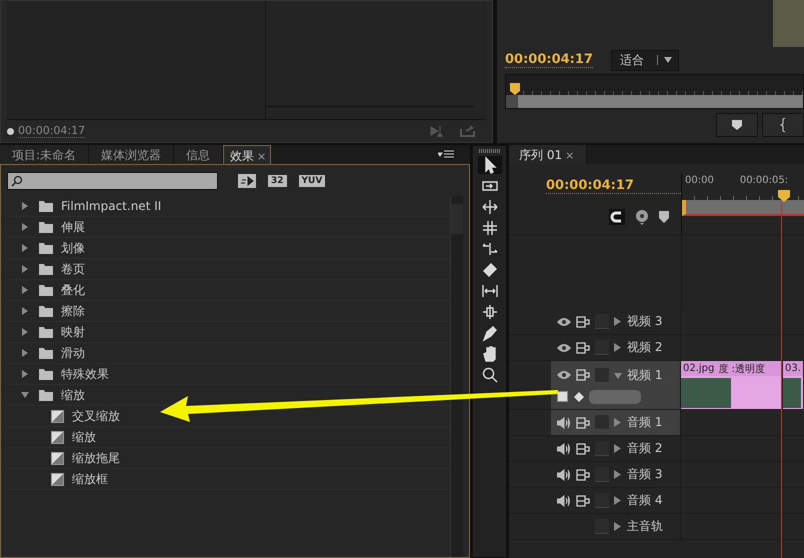 The image size is (804, 558). I want to click on effect-list-item: 映射, so click(73, 332).